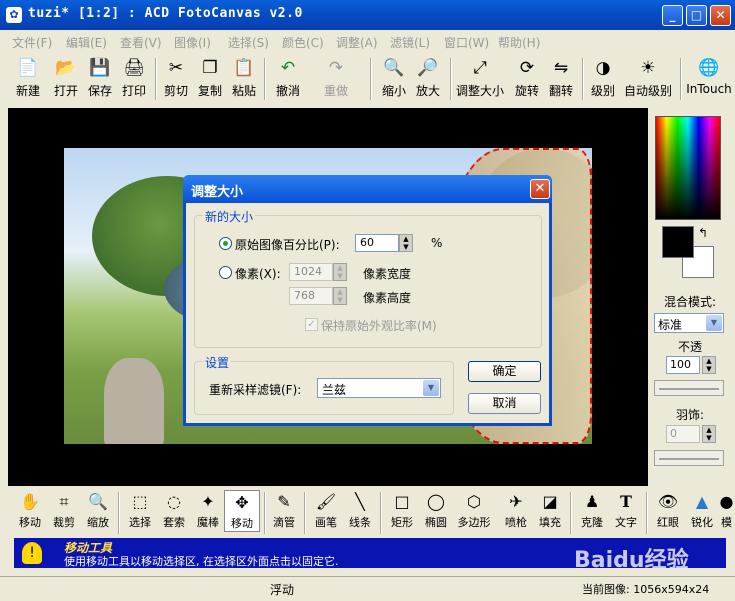 The width and height of the screenshot is (735, 601). I want to click on tool-zoom: 🔍 缩放, so click(98, 510).